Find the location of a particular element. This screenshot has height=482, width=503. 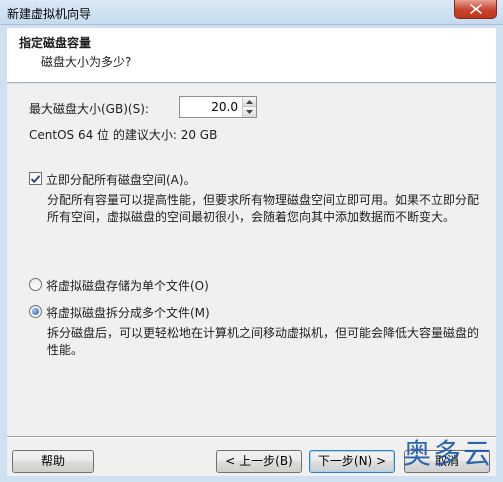

checkmark-icon is located at coordinates (35, 178).